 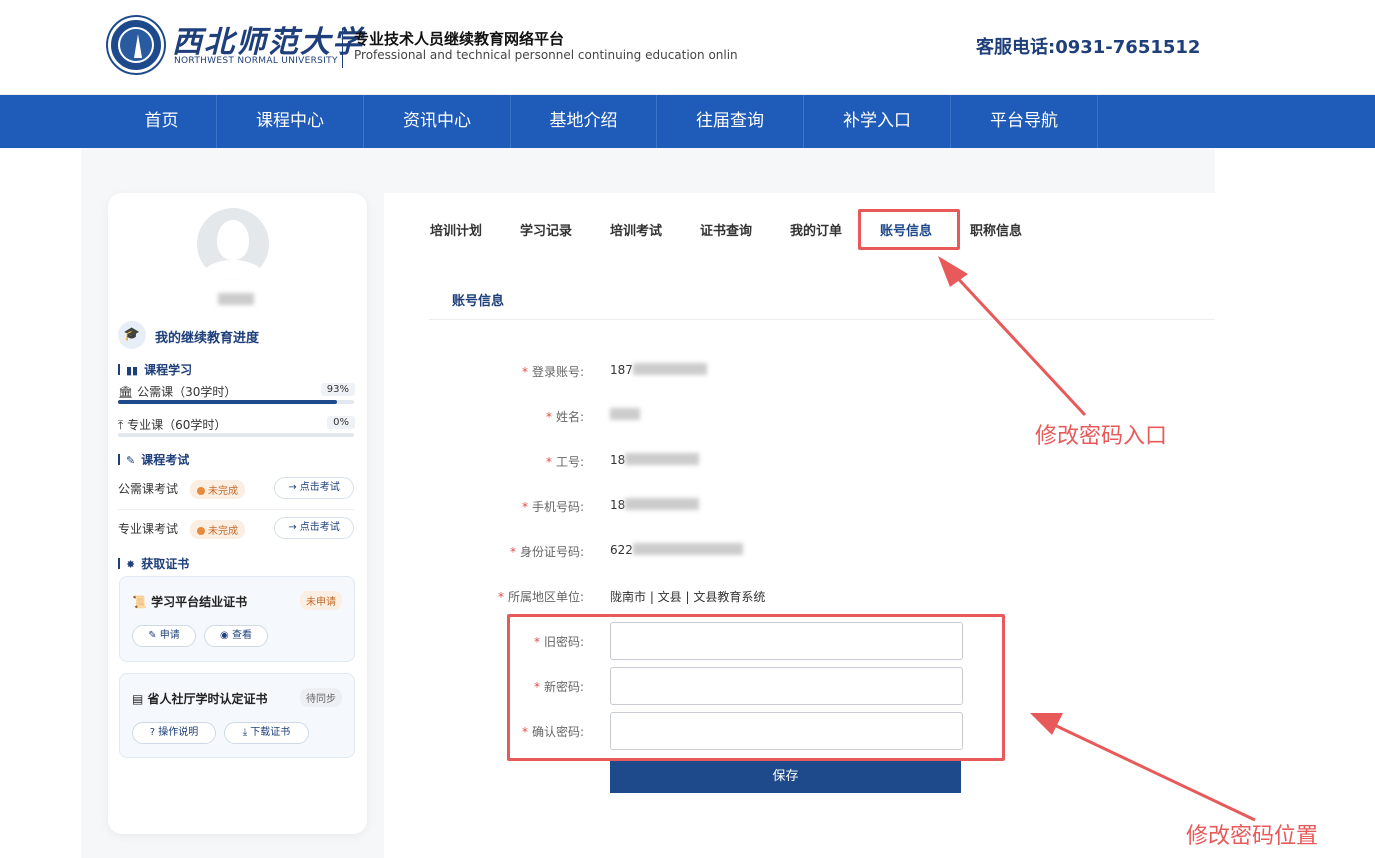 I want to click on annotation-entry-text: 修改密码入口, so click(x=1101, y=436).